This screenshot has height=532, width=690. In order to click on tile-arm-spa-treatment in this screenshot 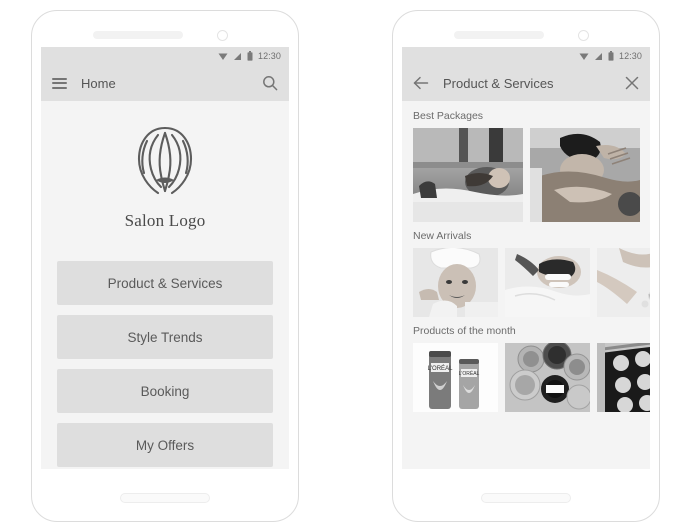, I will do `click(623, 282)`.